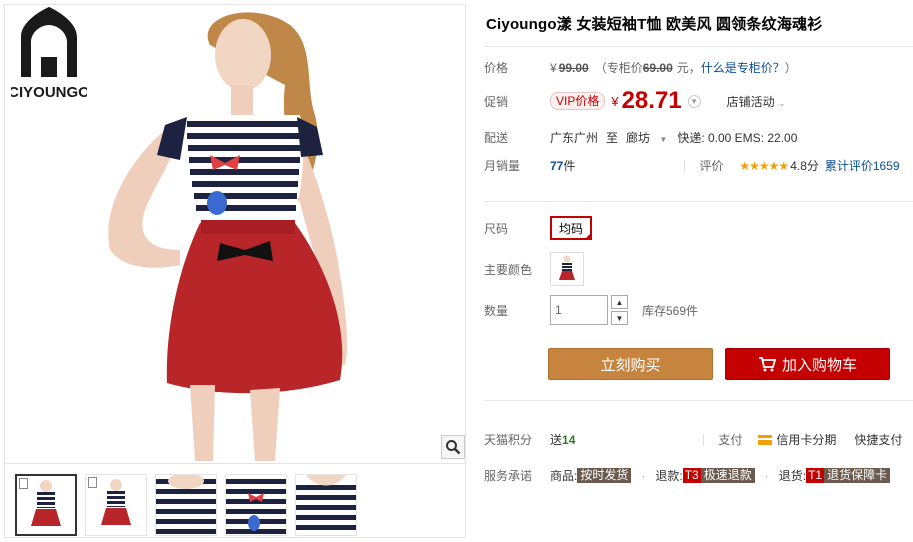  Describe the element at coordinates (569, 166) in the screenshot. I see `monthly-sales-unit: 件` at that location.